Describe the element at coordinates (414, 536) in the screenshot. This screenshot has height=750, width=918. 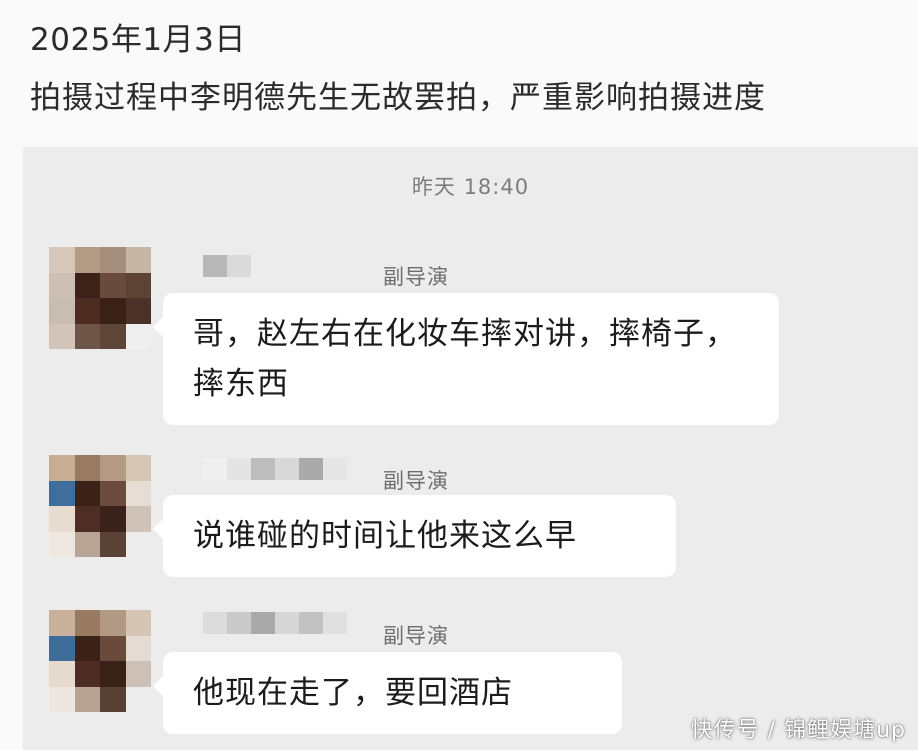
I see `message-bubble: 说谁碰的时间让他来这么早` at that location.